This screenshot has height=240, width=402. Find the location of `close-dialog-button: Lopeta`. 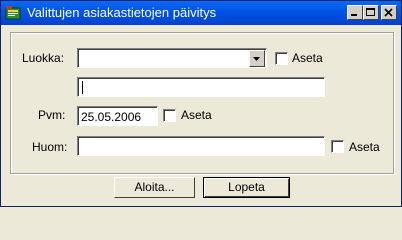

close-dialog-button: Lopeta is located at coordinates (246, 187).